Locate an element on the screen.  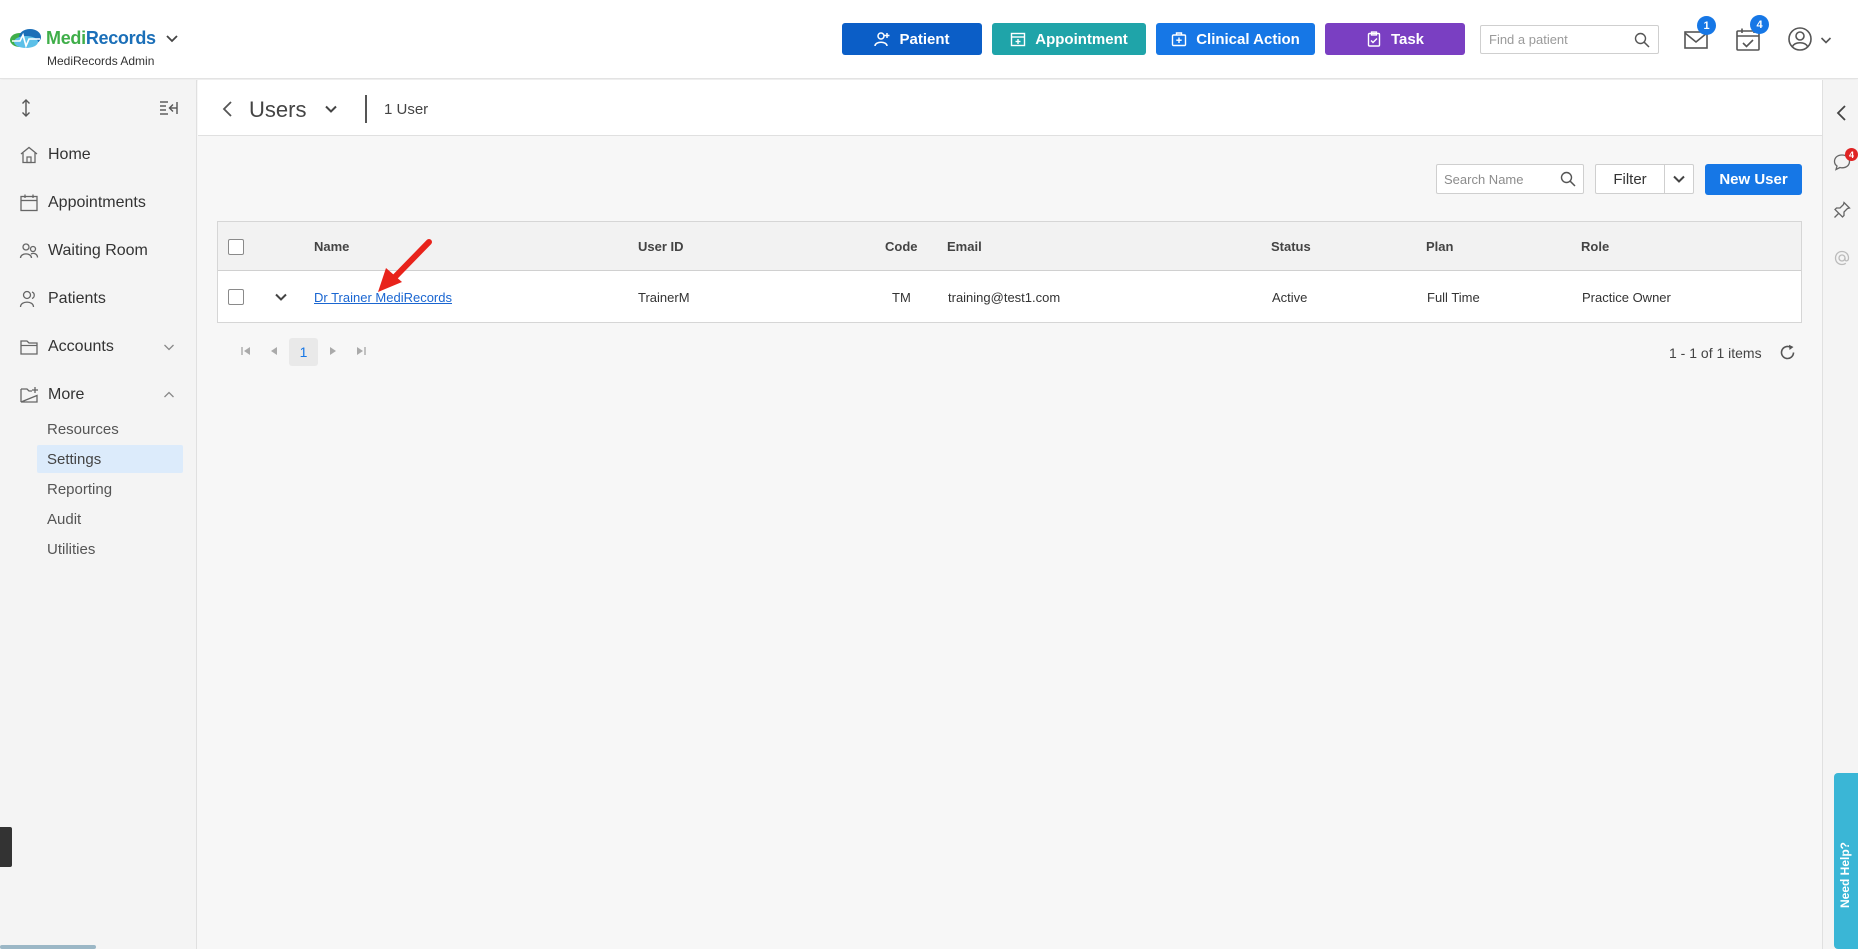
filter-dropdown-button is located at coordinates (1679, 179).